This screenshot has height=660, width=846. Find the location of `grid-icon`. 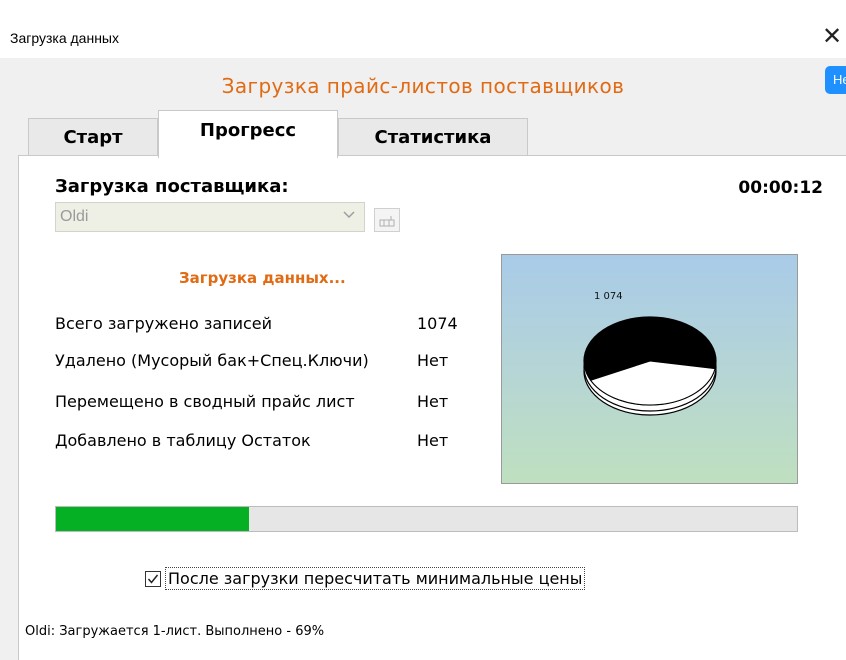

grid-icon is located at coordinates (387, 221).